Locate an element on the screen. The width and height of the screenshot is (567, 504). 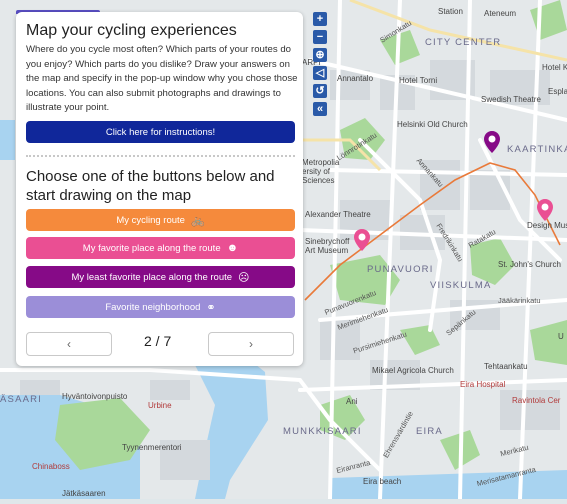
map-label-ersity-of: ersity of is located at coordinates (316, 171).